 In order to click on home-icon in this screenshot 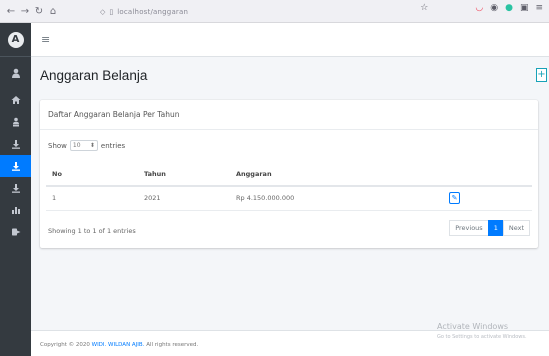, I will do `click(15, 100)`.